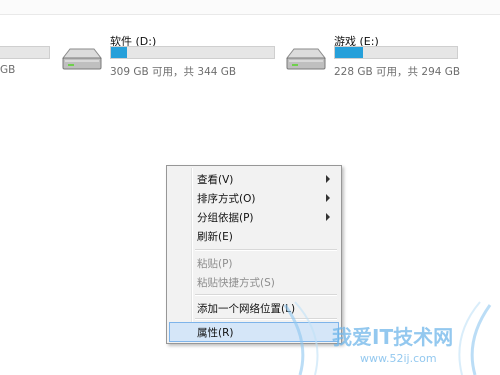  I want to click on menu-item-properties: 属性(R), so click(254, 332).